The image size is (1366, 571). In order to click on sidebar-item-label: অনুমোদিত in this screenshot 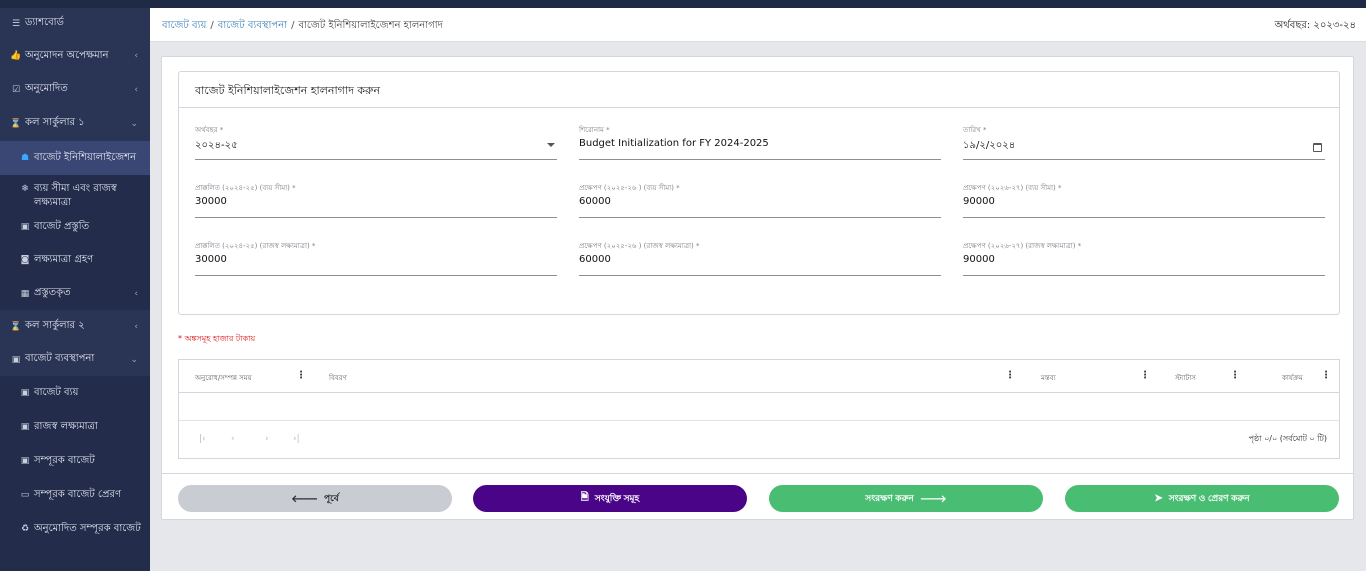, I will do `click(46, 88)`.